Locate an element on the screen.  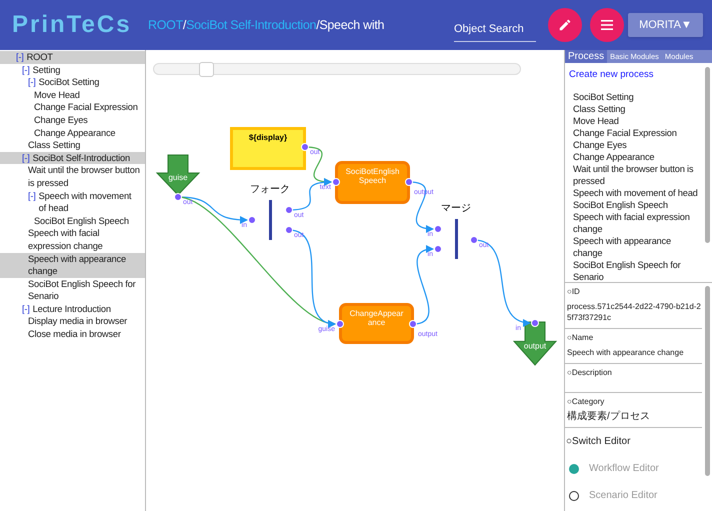
section-label: ○Switch Editor is located at coordinates (598, 442).